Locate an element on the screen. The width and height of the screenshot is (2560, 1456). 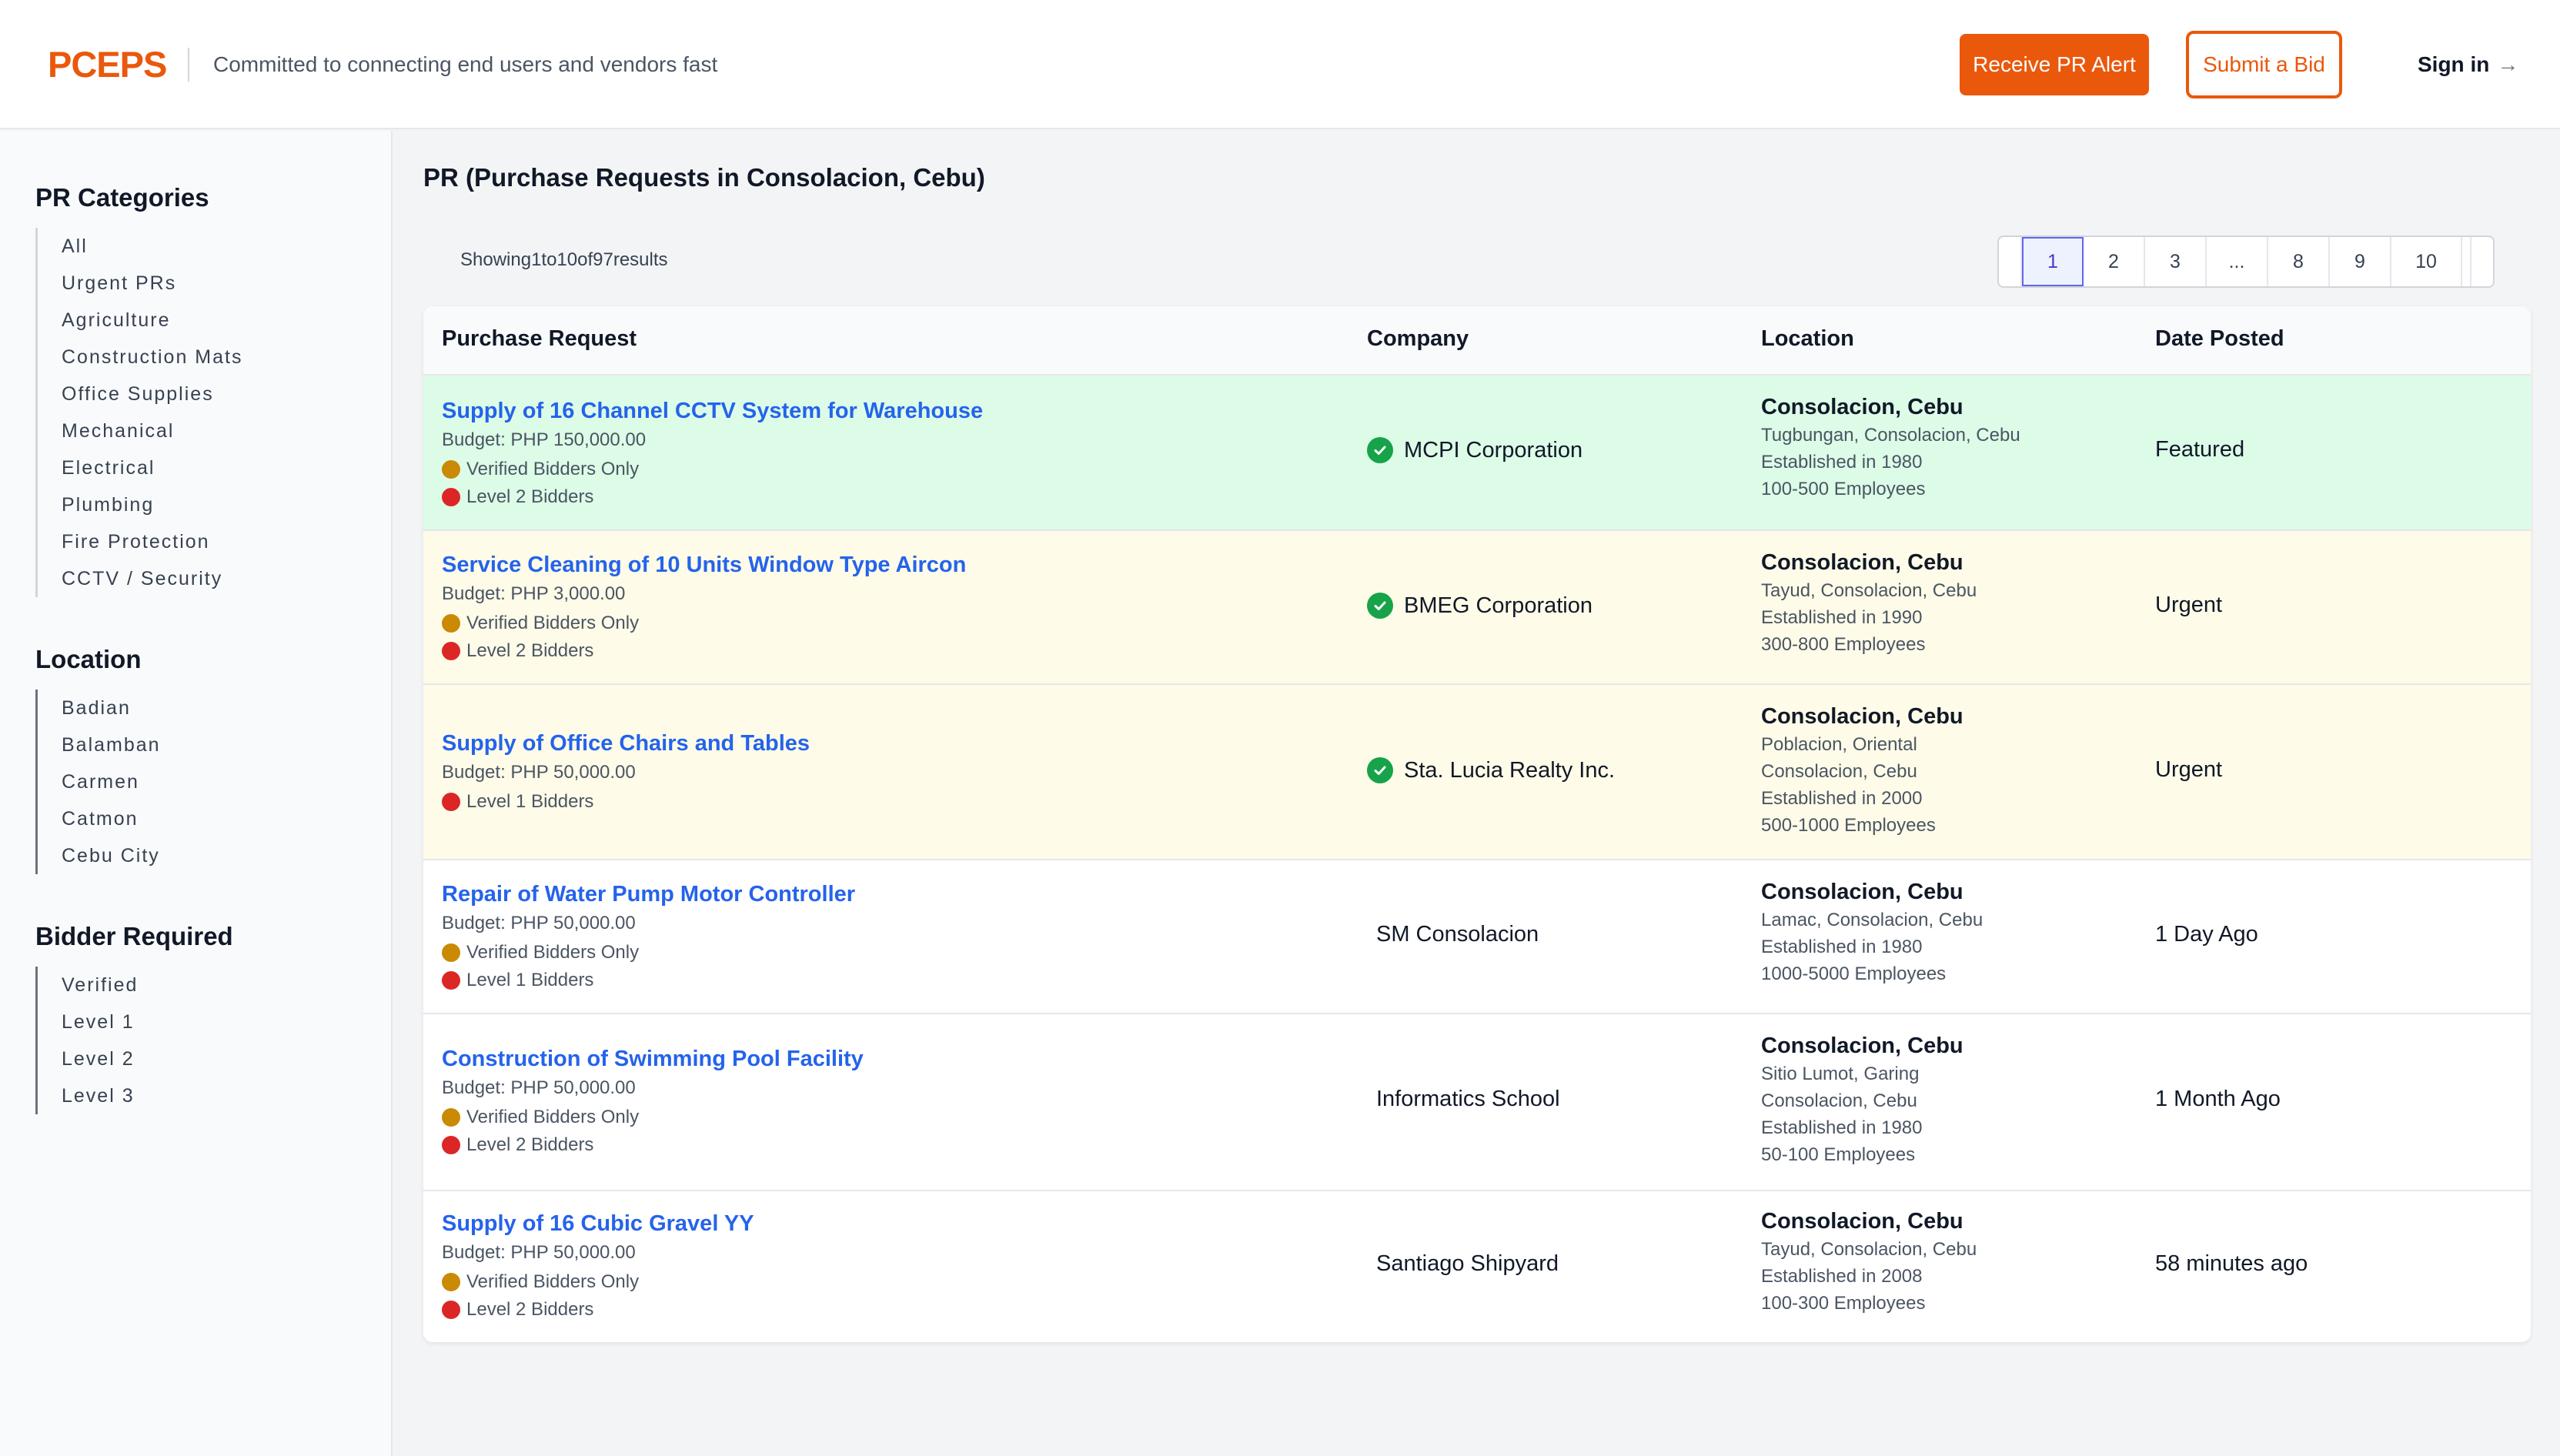
pr-budget: Budget: PHP 150,000.00 is located at coordinates (545, 440).